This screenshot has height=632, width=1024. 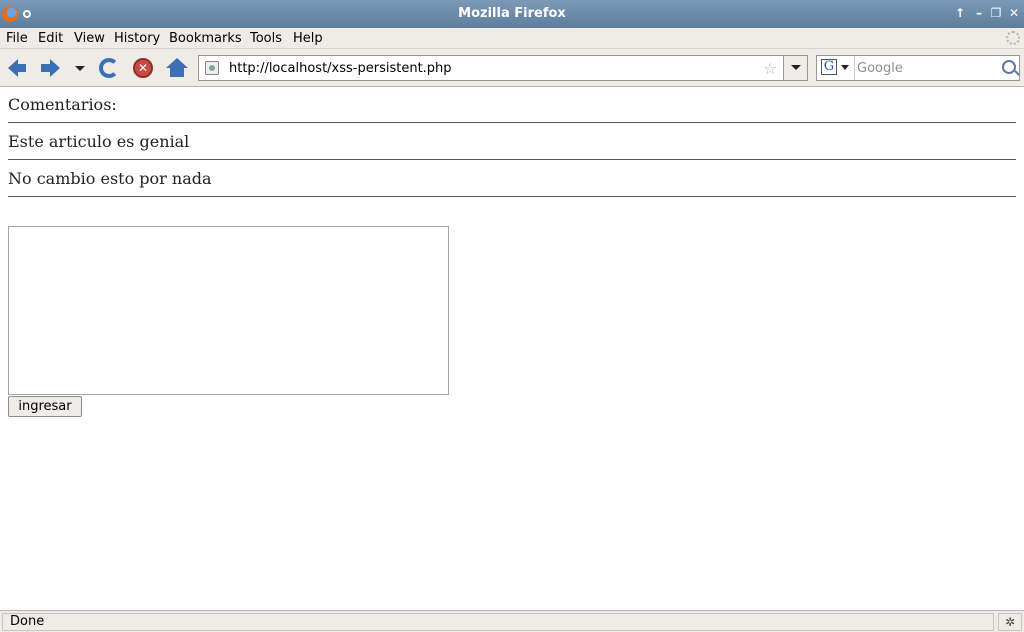 What do you see at coordinates (205, 38) in the screenshot?
I see `menu-bookmarks: Bookmarks` at bounding box center [205, 38].